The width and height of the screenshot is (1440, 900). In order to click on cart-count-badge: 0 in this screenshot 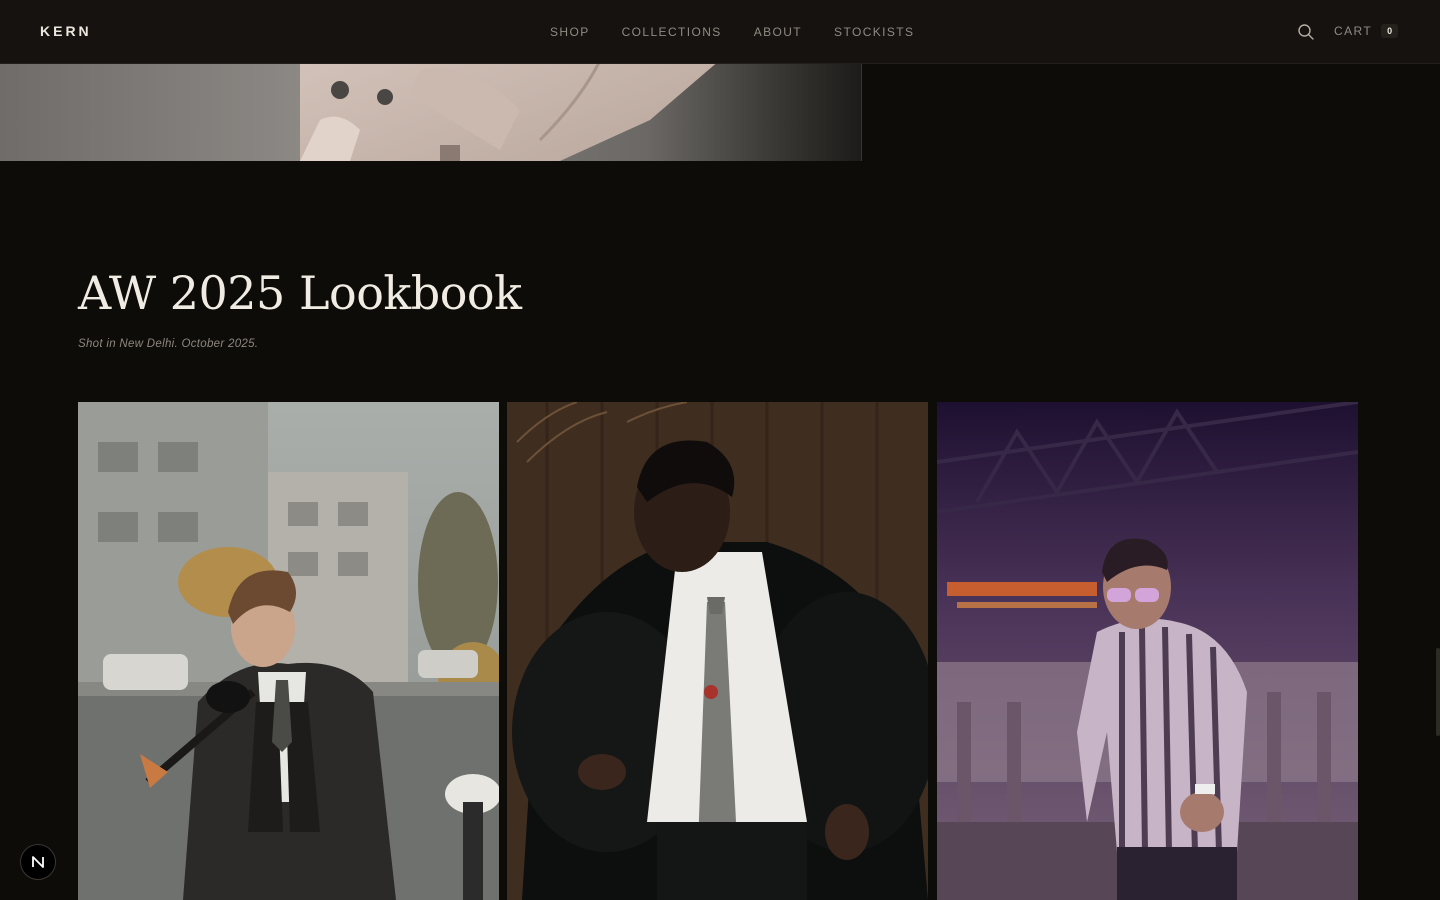, I will do `click(1390, 31)`.